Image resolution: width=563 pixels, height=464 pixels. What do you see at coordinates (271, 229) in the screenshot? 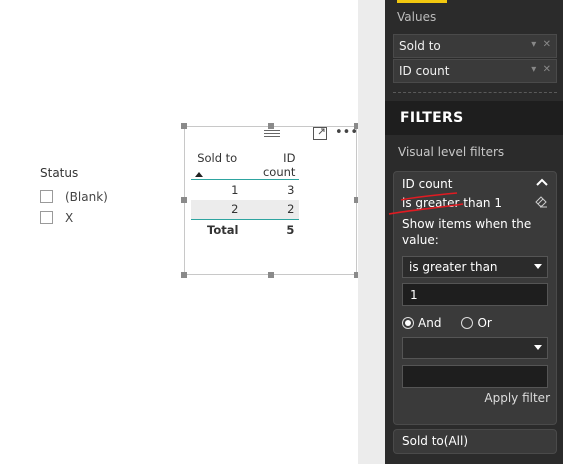
I see `total-value: 5` at bounding box center [271, 229].